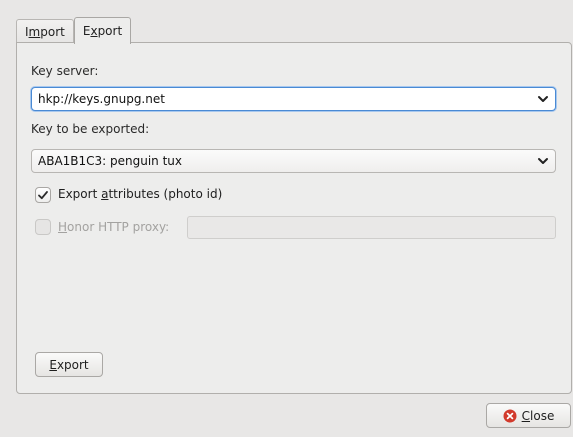  What do you see at coordinates (110, 161) in the screenshot?
I see `key-export-value: ABA1B1C3: penguin tux` at bounding box center [110, 161].